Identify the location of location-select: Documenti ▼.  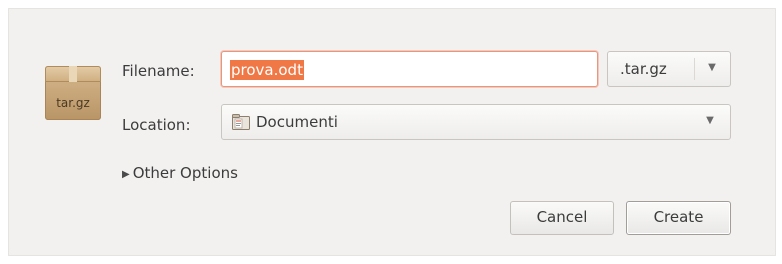
(476, 122).